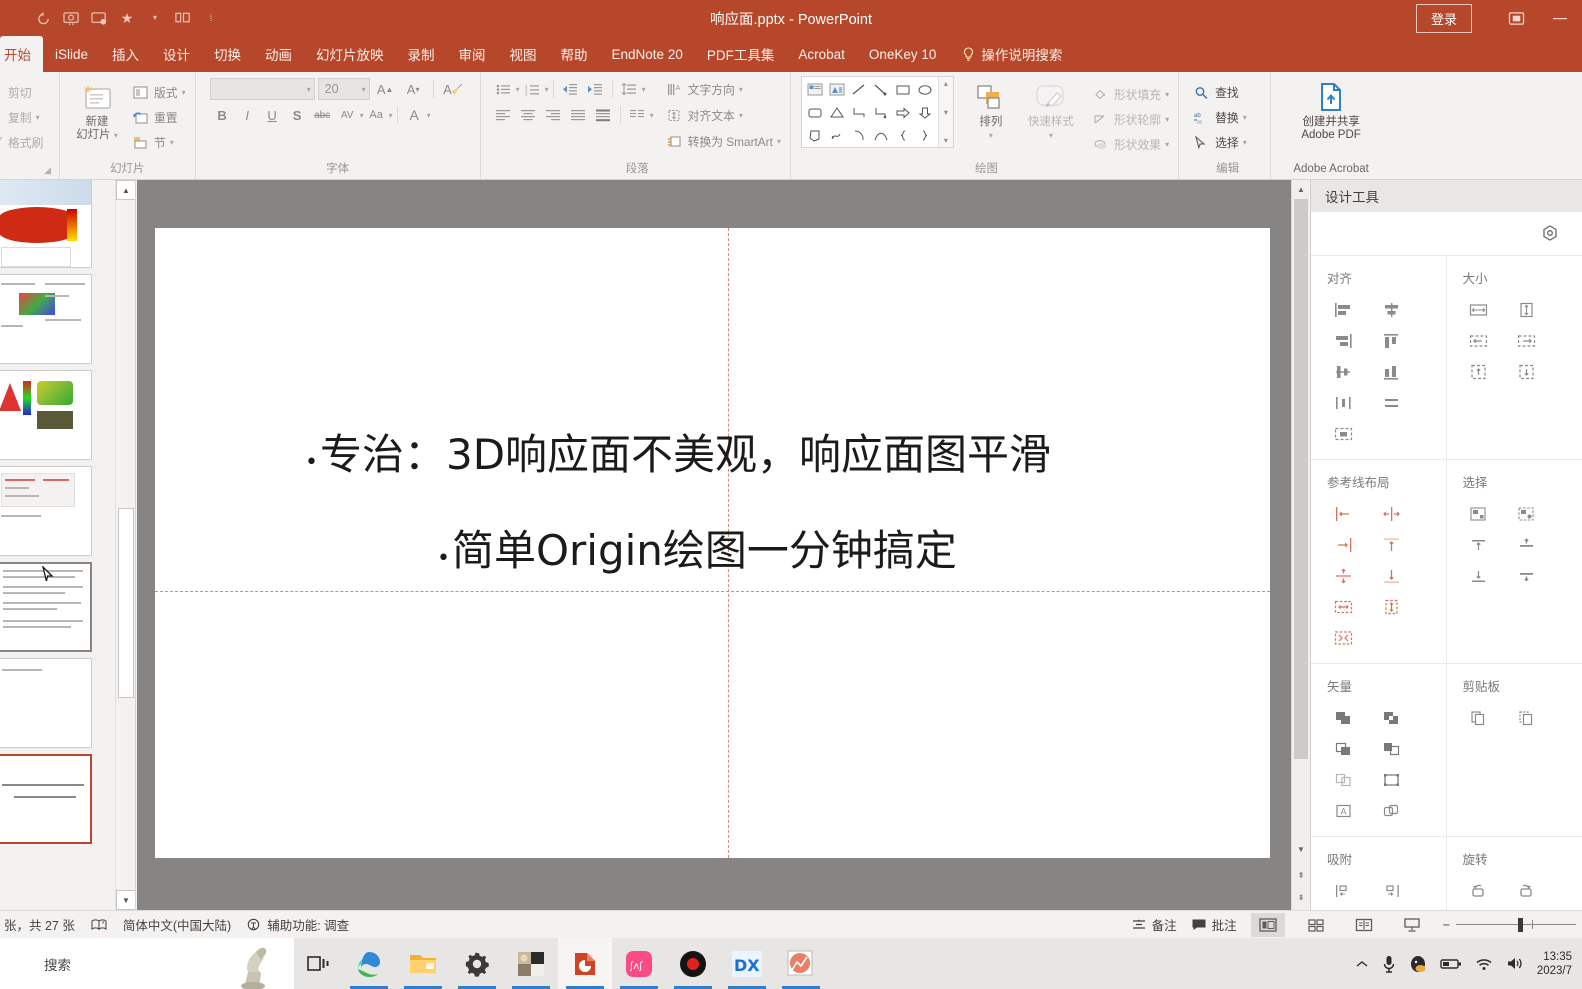 Image resolution: width=1582 pixels, height=989 pixels. Describe the element at coordinates (1479, 544) in the screenshot. I see `select-top-icon` at that location.